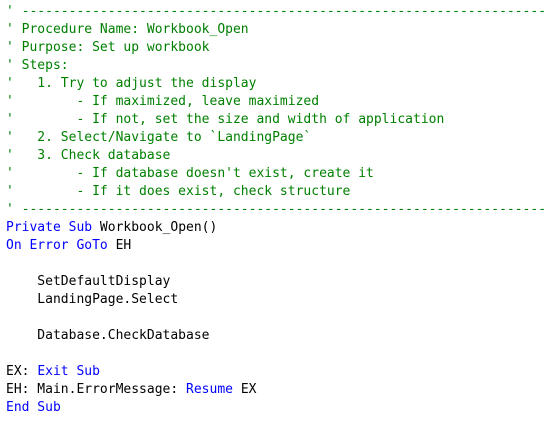  What do you see at coordinates (276, 408) in the screenshot?
I see `code-line: End Sub` at bounding box center [276, 408].